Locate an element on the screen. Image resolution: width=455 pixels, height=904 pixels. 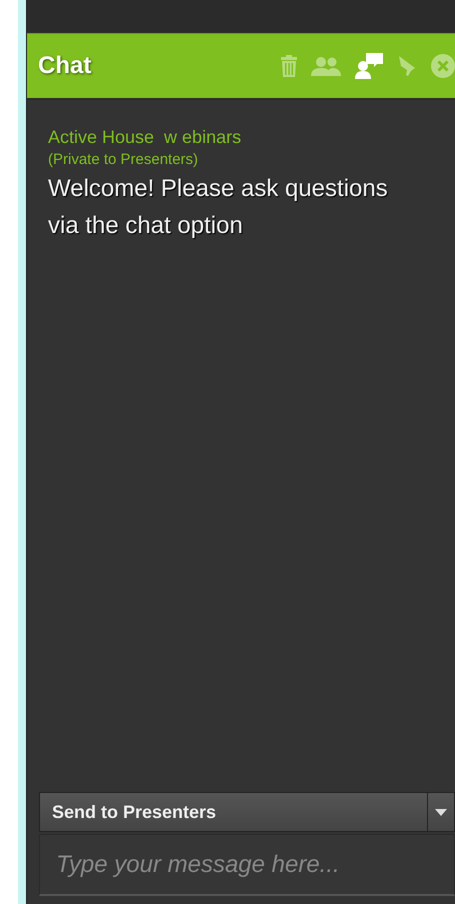
message-audience: (Private to Presenters) is located at coordinates (124, 160).